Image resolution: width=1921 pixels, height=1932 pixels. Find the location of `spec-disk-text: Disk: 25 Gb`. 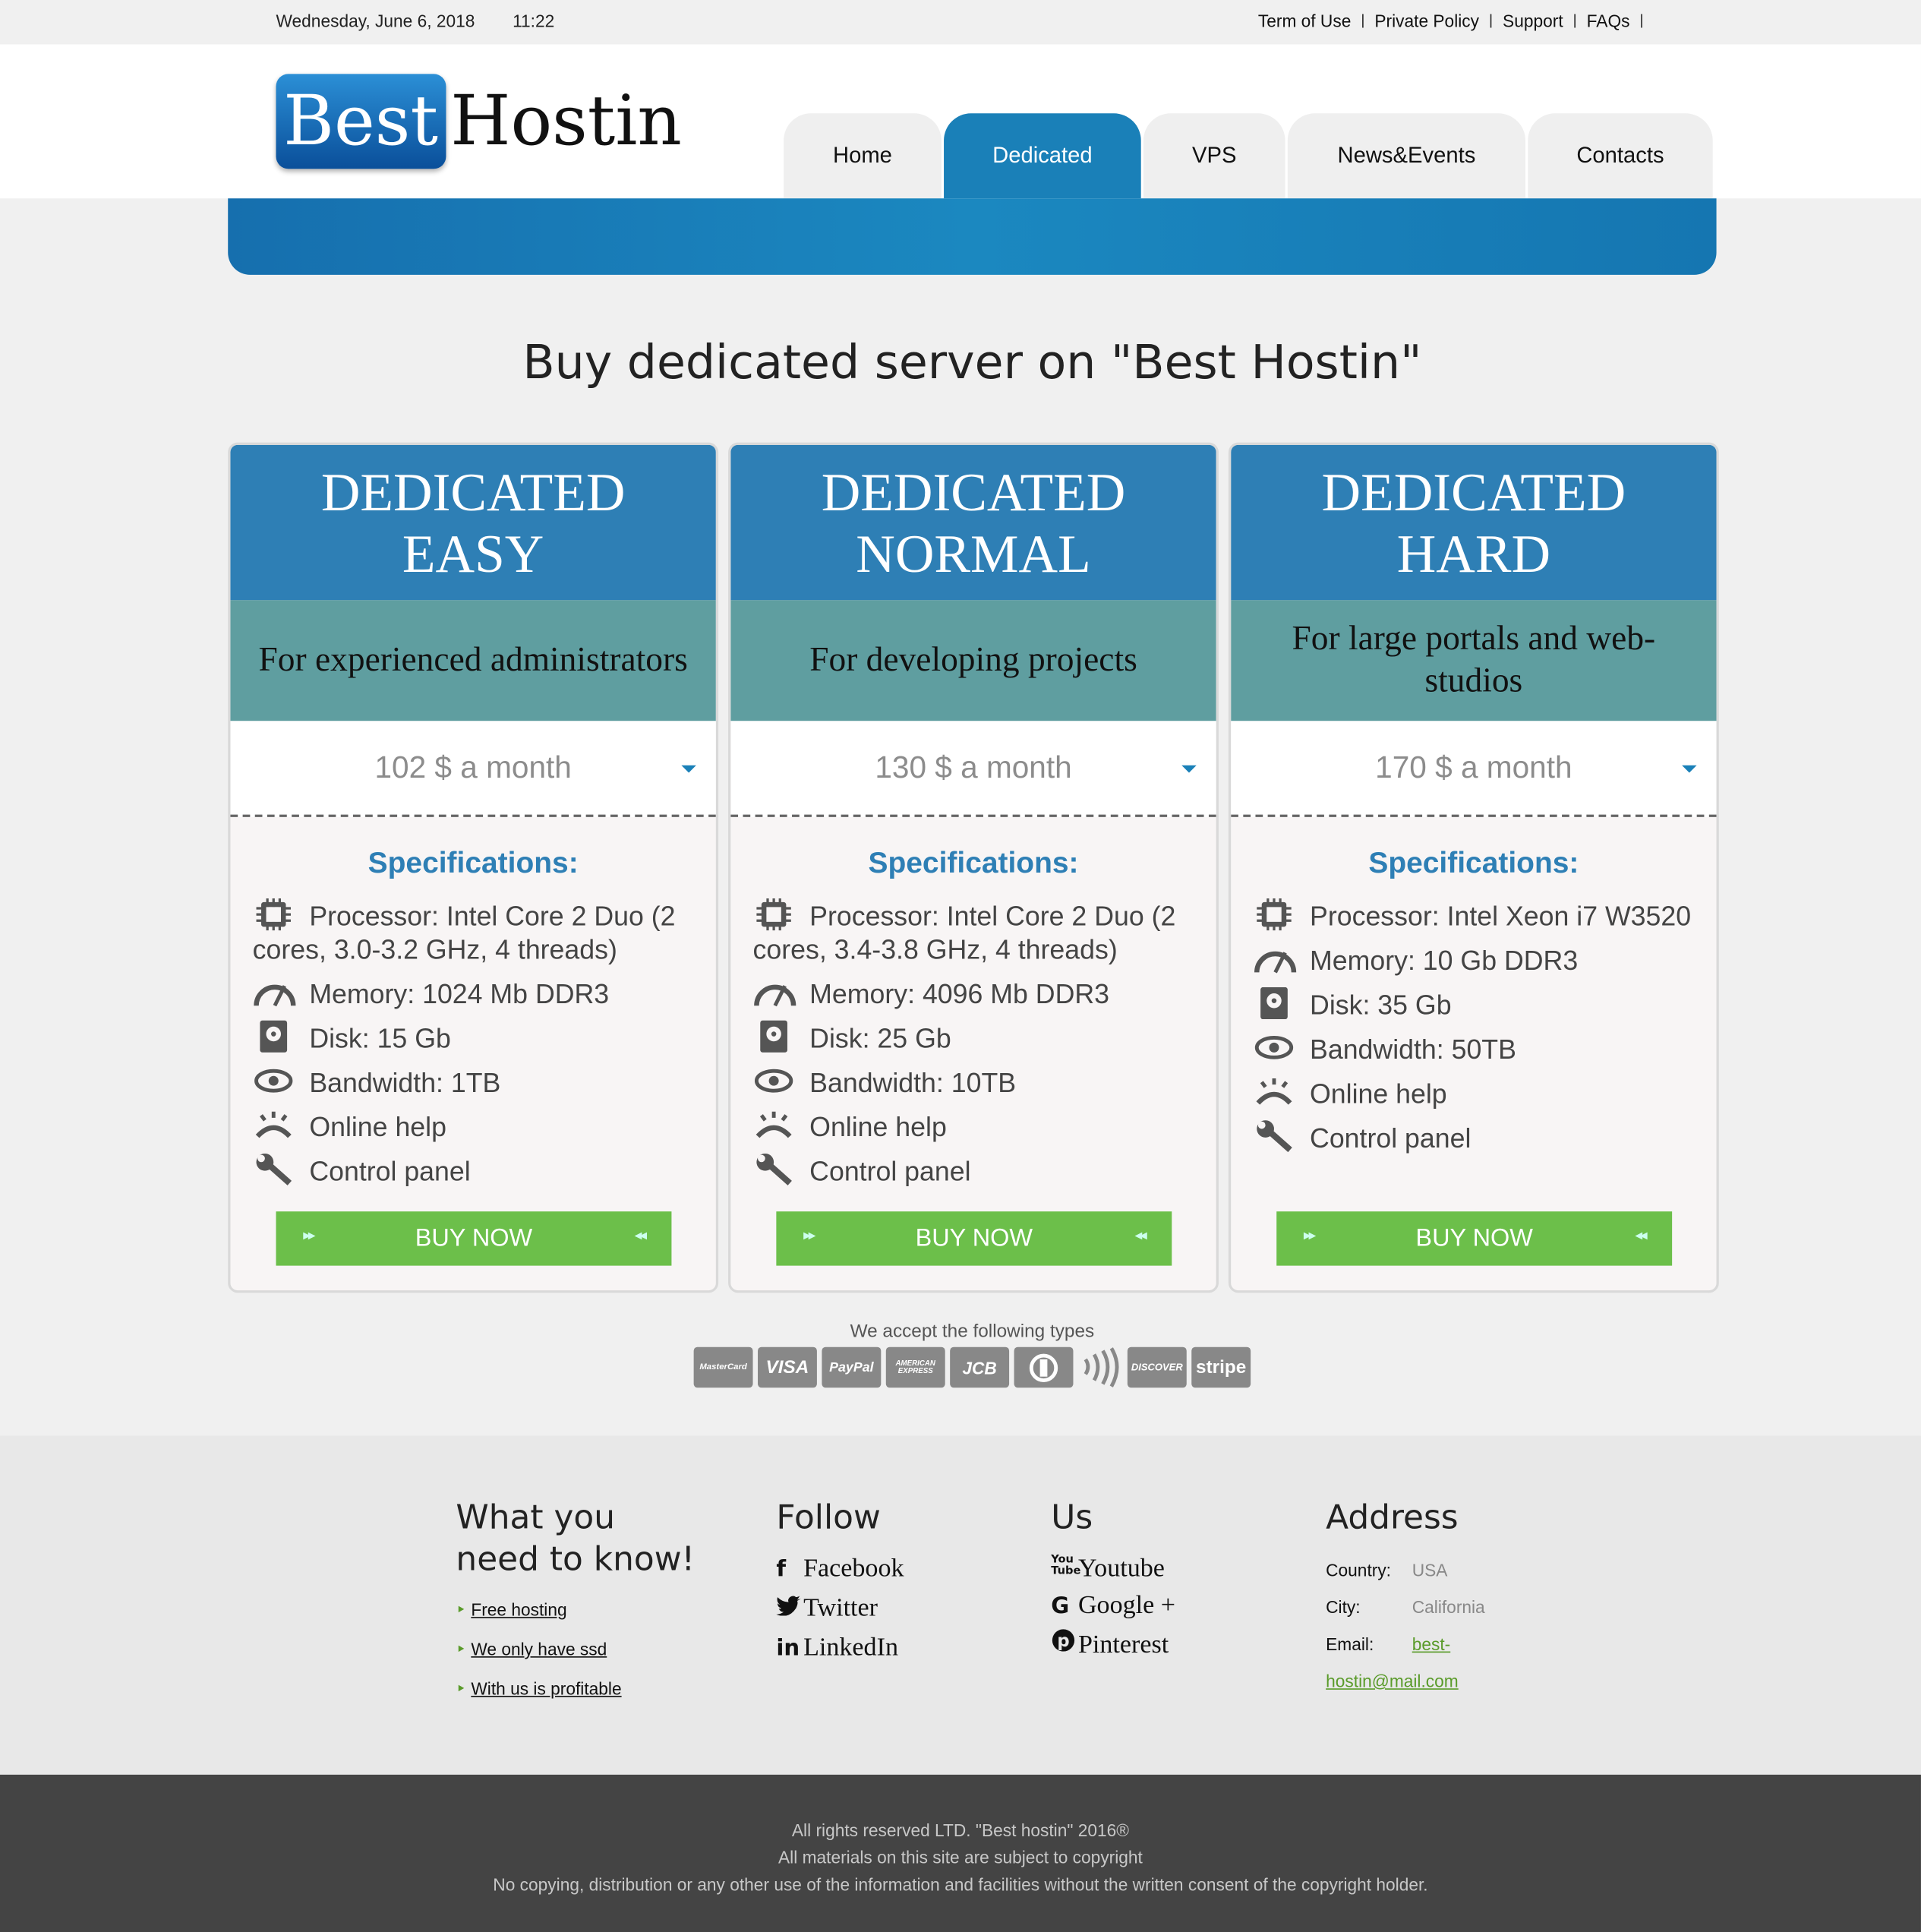

spec-disk-text: Disk: 25 Gb is located at coordinates (880, 1038).